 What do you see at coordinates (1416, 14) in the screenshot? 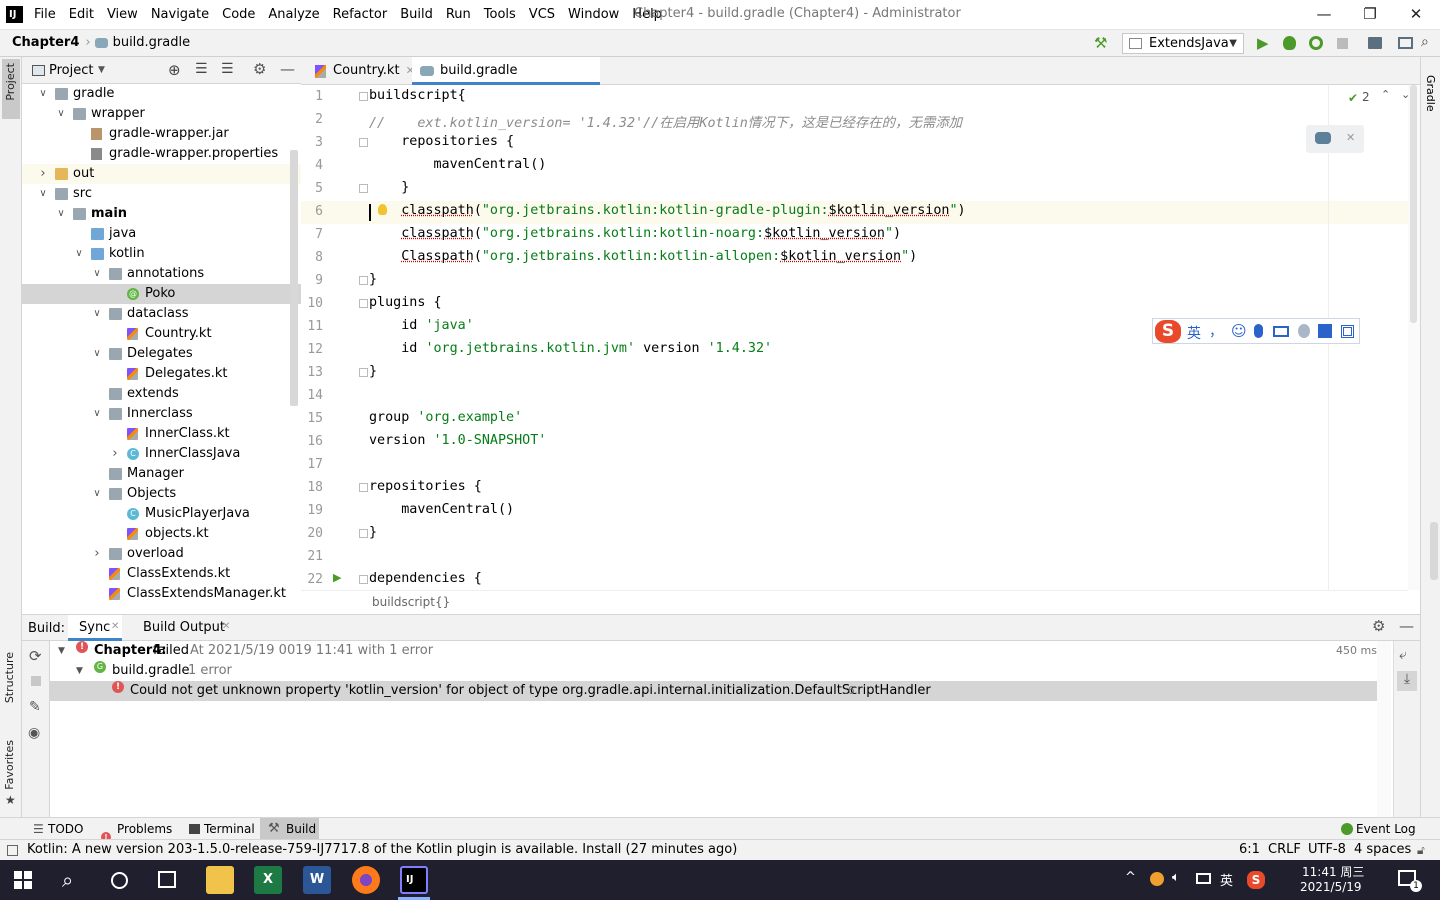
I see `close-button: ✕` at bounding box center [1416, 14].